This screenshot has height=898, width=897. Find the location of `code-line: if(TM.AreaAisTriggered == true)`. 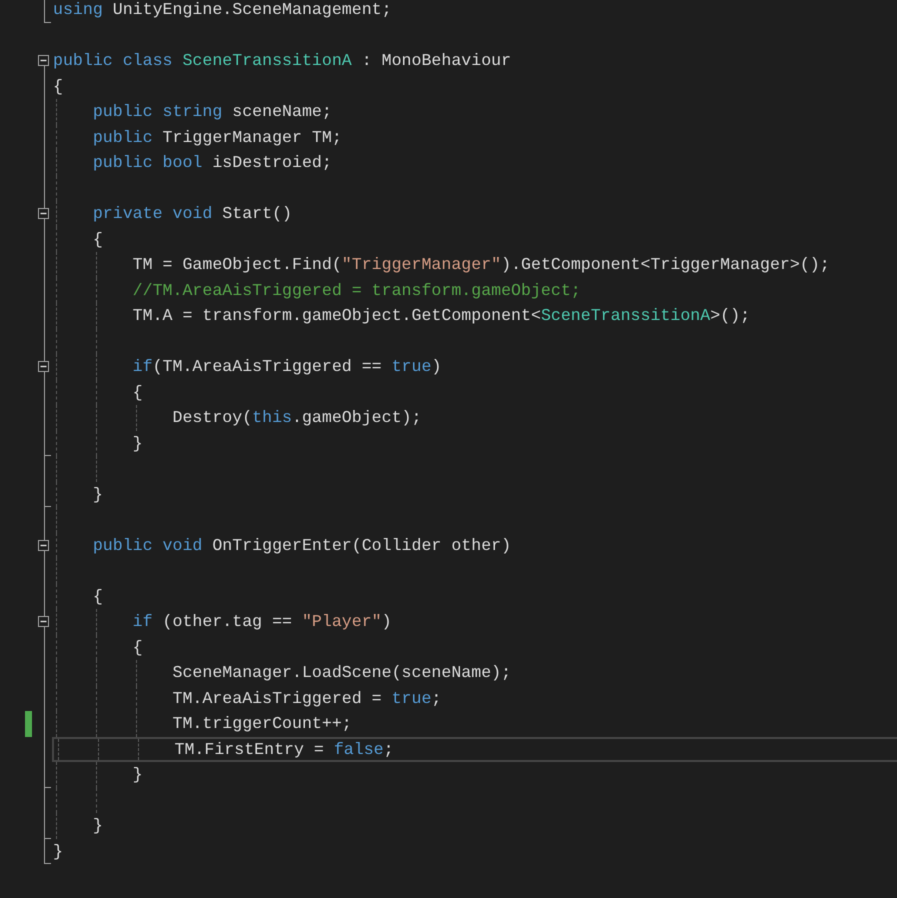

code-line: if(TM.AreaAisTriggered == true) is located at coordinates (287, 366).